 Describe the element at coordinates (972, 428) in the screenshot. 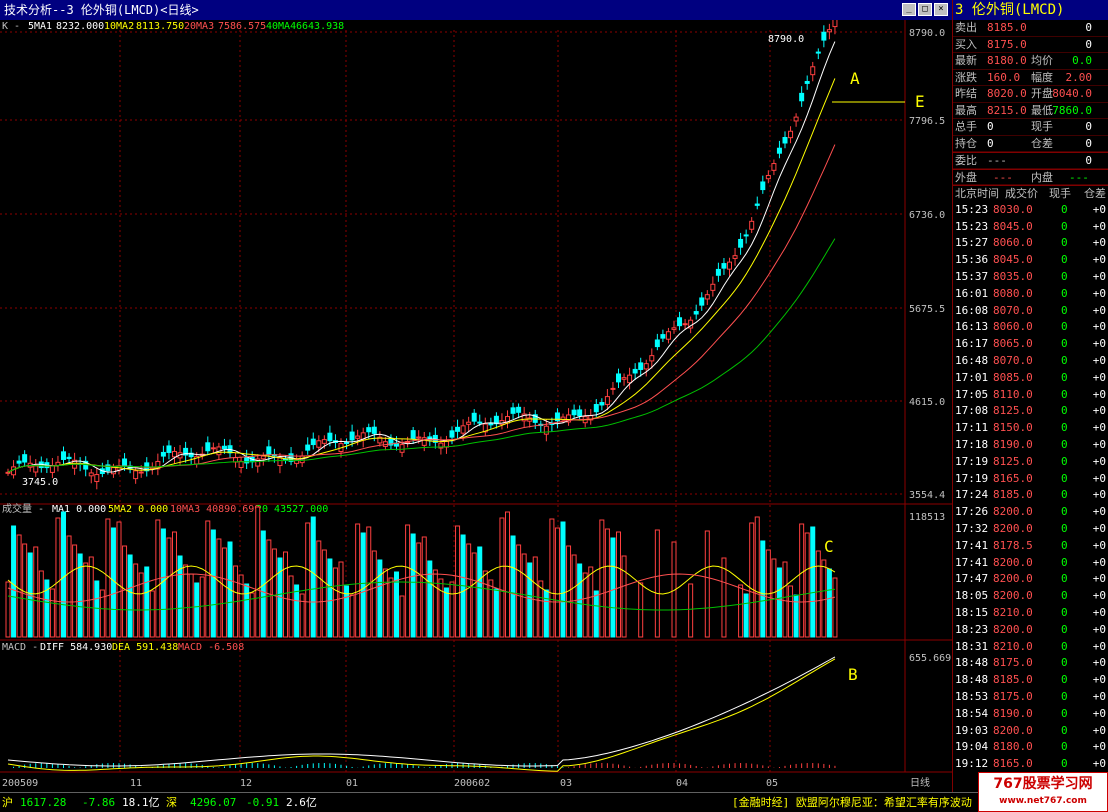

I see `trade-time: 17:11` at that location.